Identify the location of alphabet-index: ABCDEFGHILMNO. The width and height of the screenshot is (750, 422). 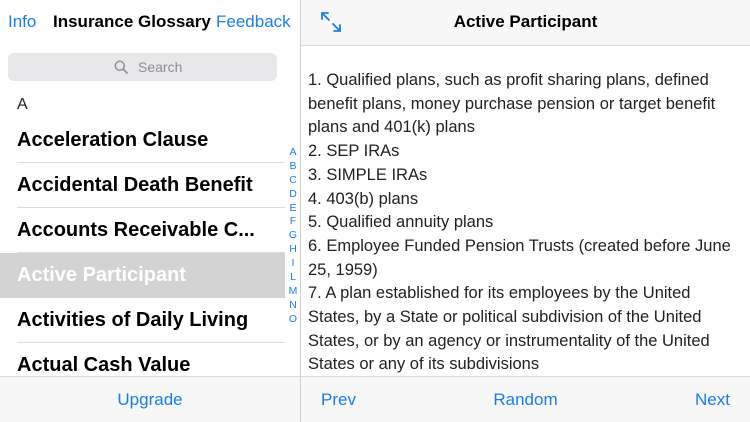
(293, 236).